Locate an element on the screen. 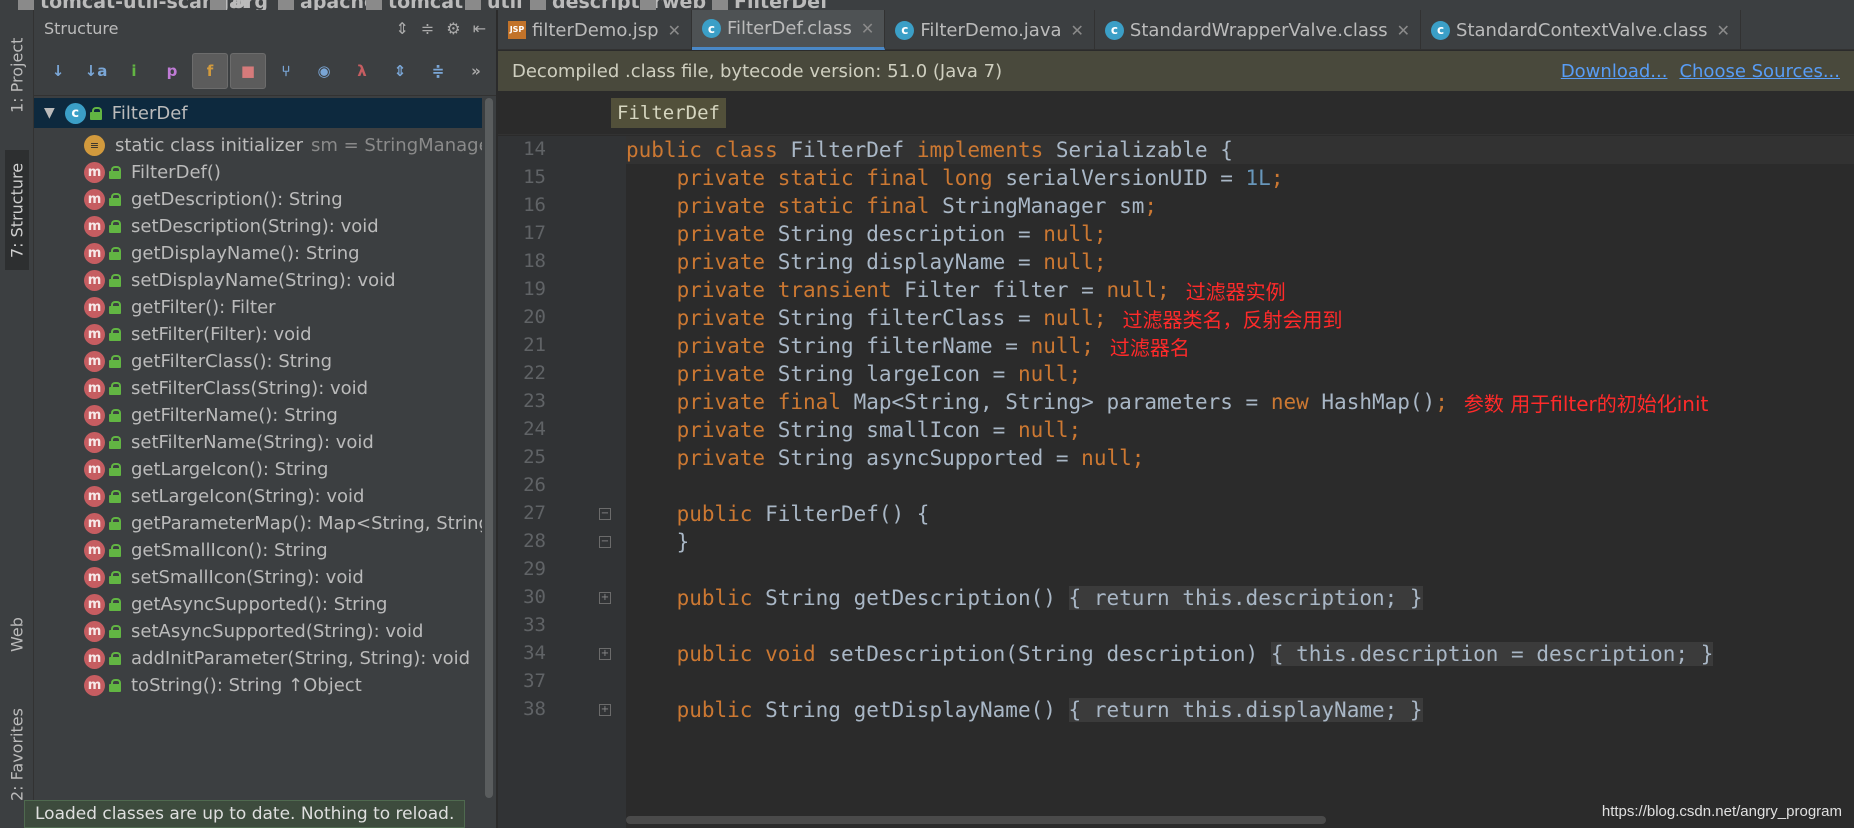 This screenshot has height=828, width=1854. line-number: 17 is located at coordinates (534, 233).